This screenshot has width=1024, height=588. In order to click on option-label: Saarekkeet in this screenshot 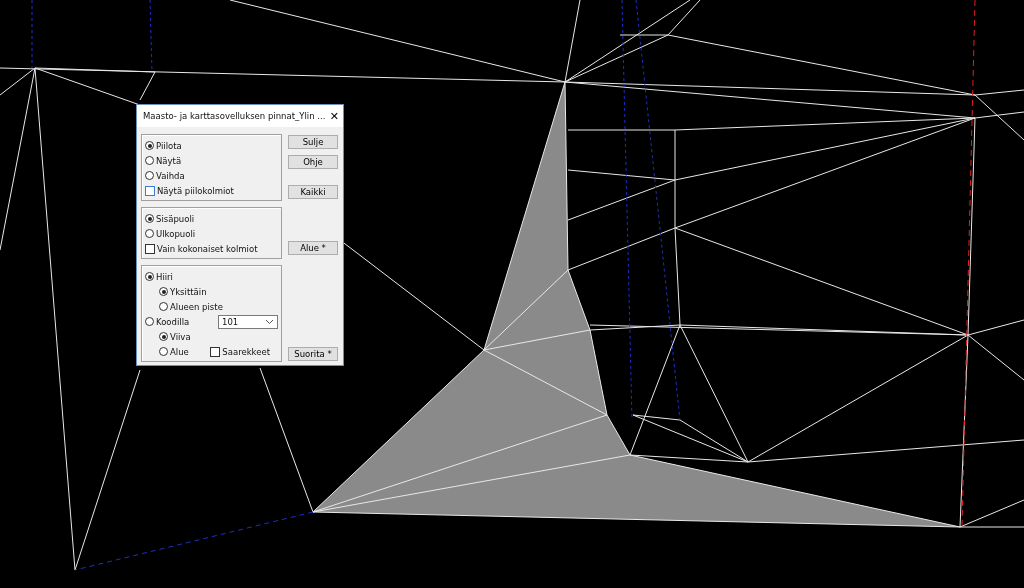, I will do `click(246, 351)`.